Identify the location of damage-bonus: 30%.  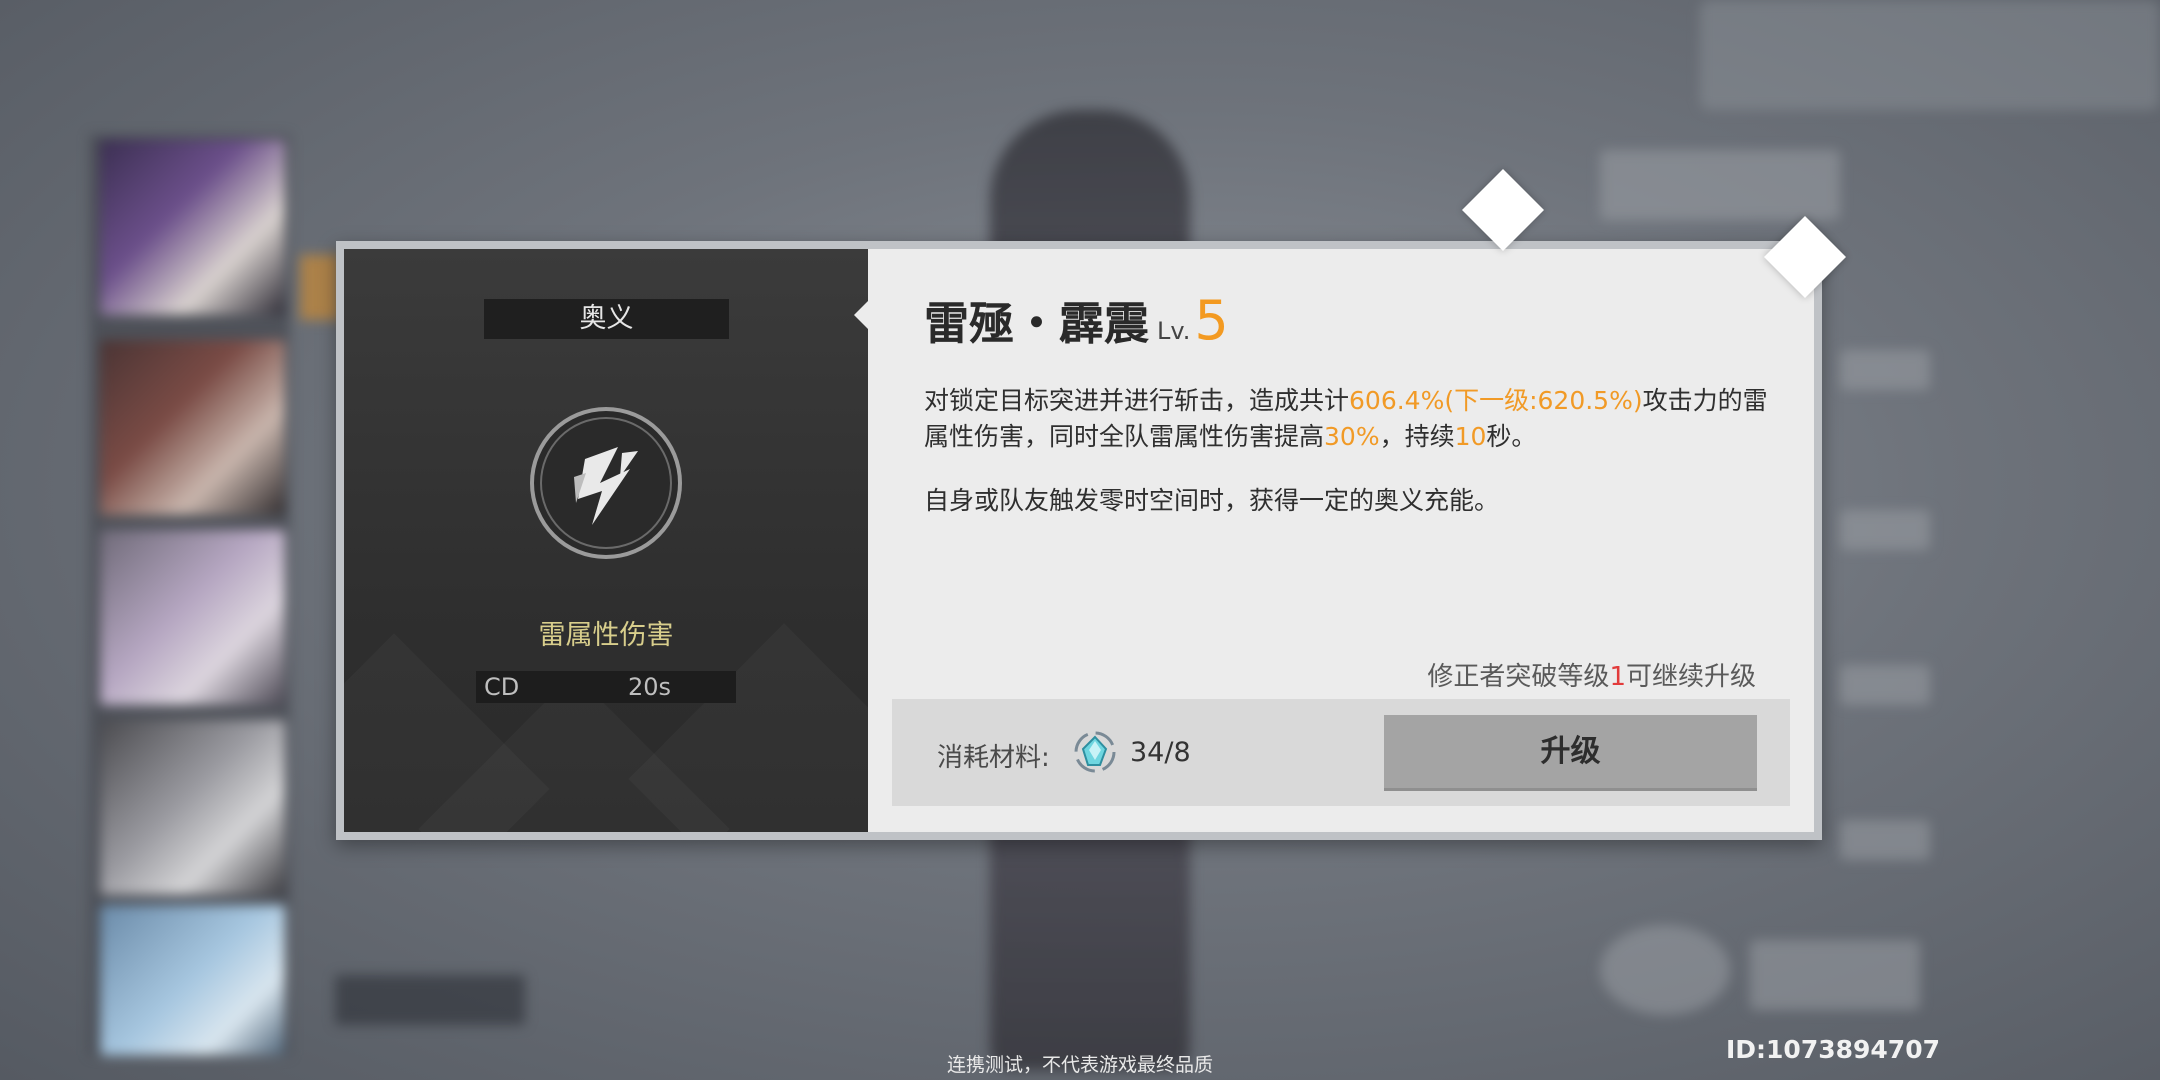
(1352, 436).